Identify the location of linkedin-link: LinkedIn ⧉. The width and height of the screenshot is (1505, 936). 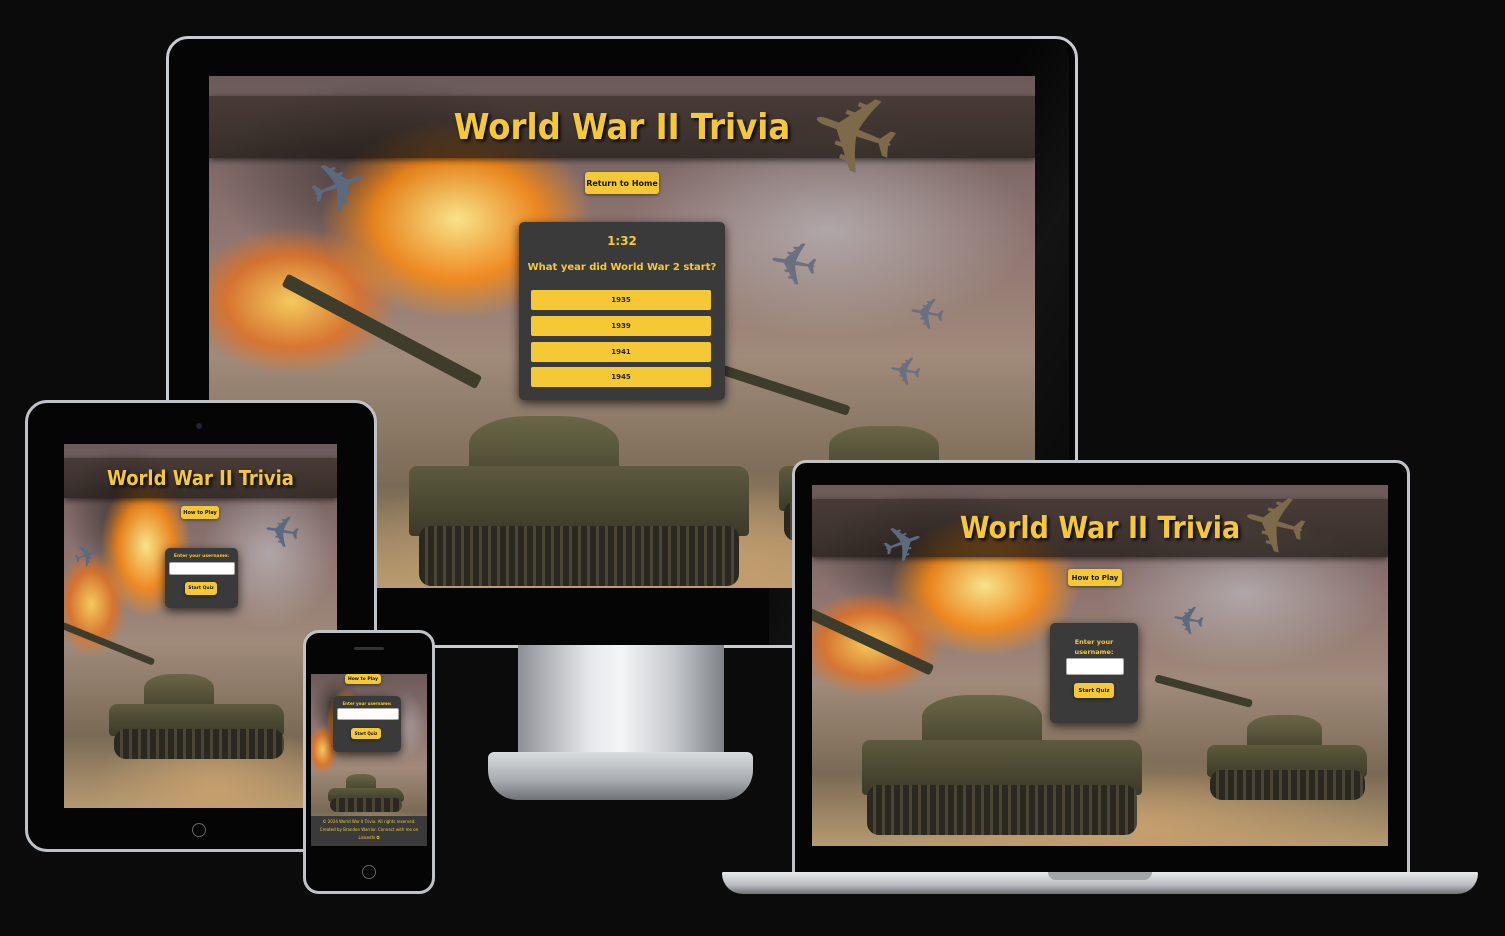
(369, 838).